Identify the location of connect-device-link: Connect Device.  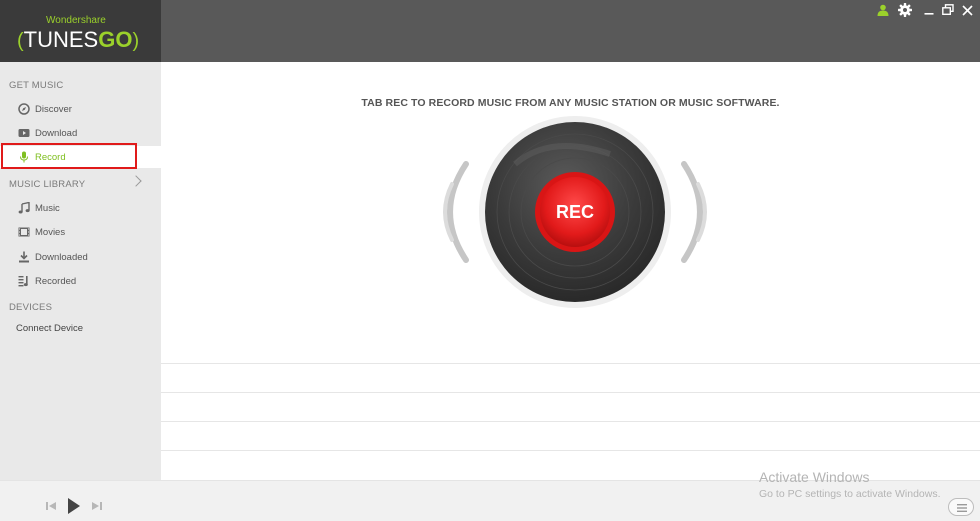
(49, 328).